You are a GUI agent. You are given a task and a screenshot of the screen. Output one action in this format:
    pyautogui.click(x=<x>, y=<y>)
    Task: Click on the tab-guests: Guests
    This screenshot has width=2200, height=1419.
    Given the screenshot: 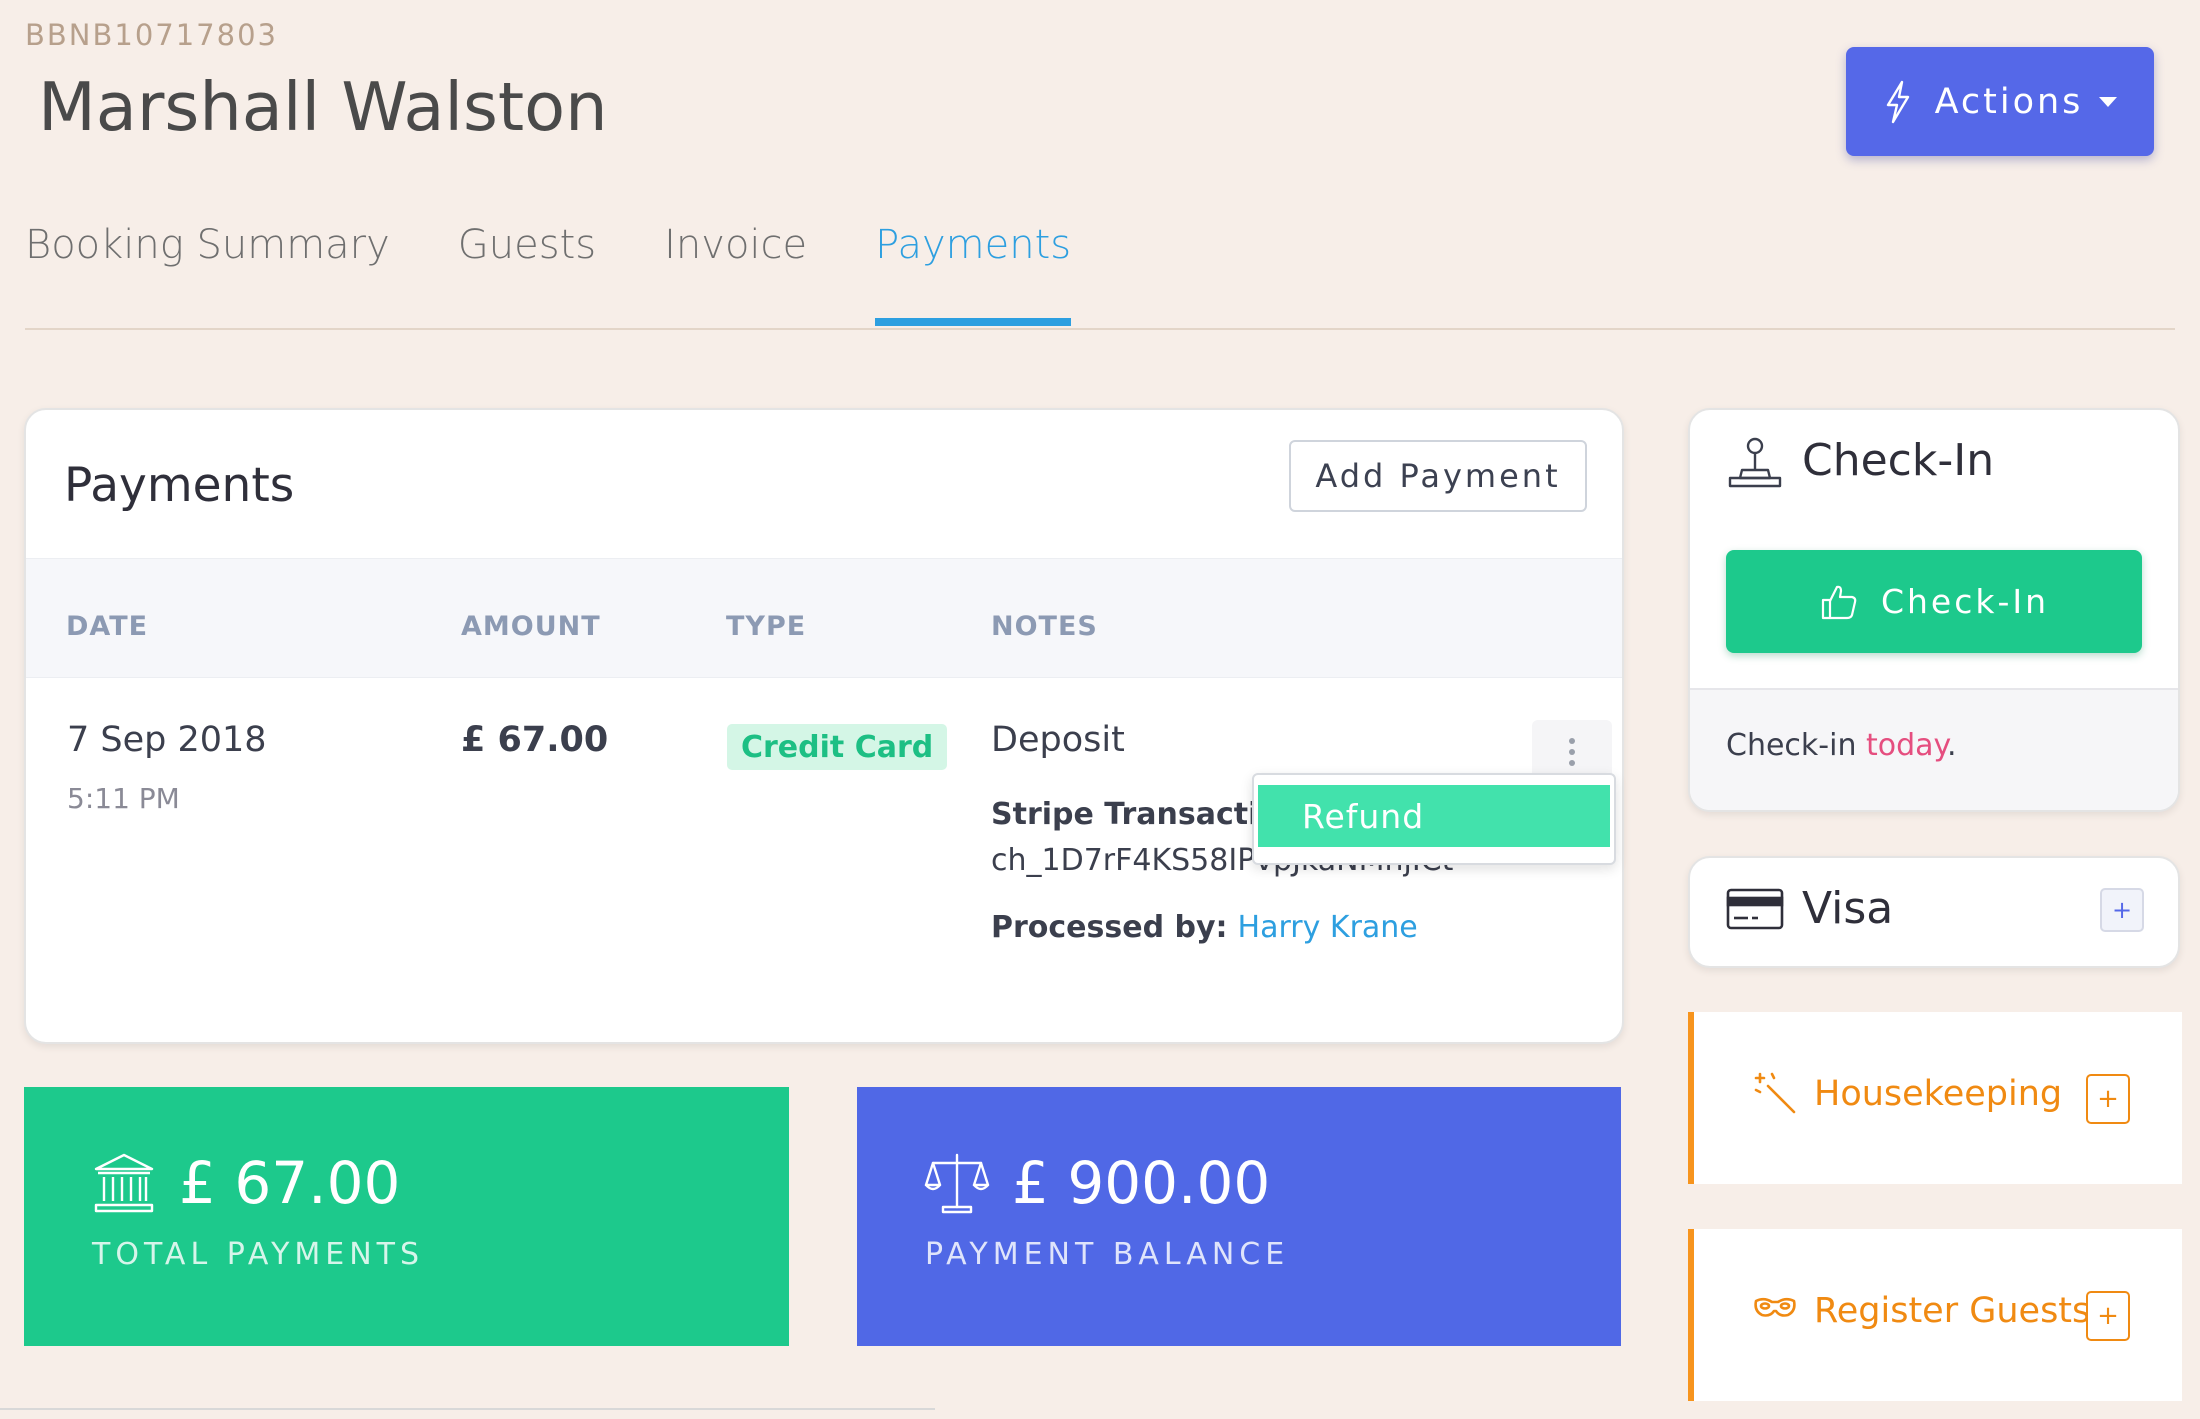 What is the action you would take?
    pyautogui.click(x=527, y=275)
    